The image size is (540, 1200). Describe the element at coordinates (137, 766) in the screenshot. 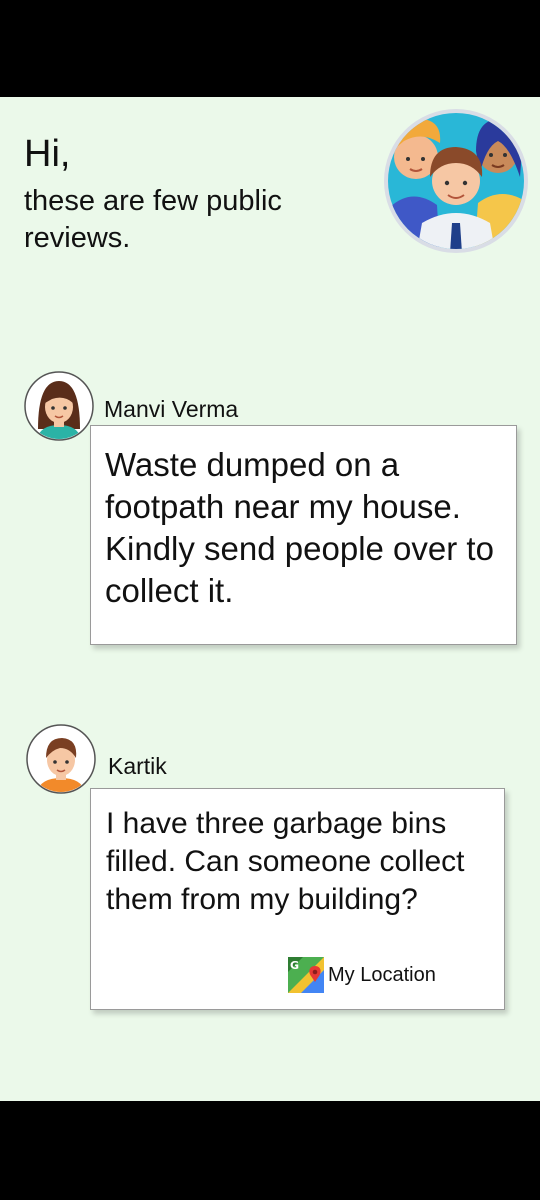

I see `review-author: Kartik` at that location.